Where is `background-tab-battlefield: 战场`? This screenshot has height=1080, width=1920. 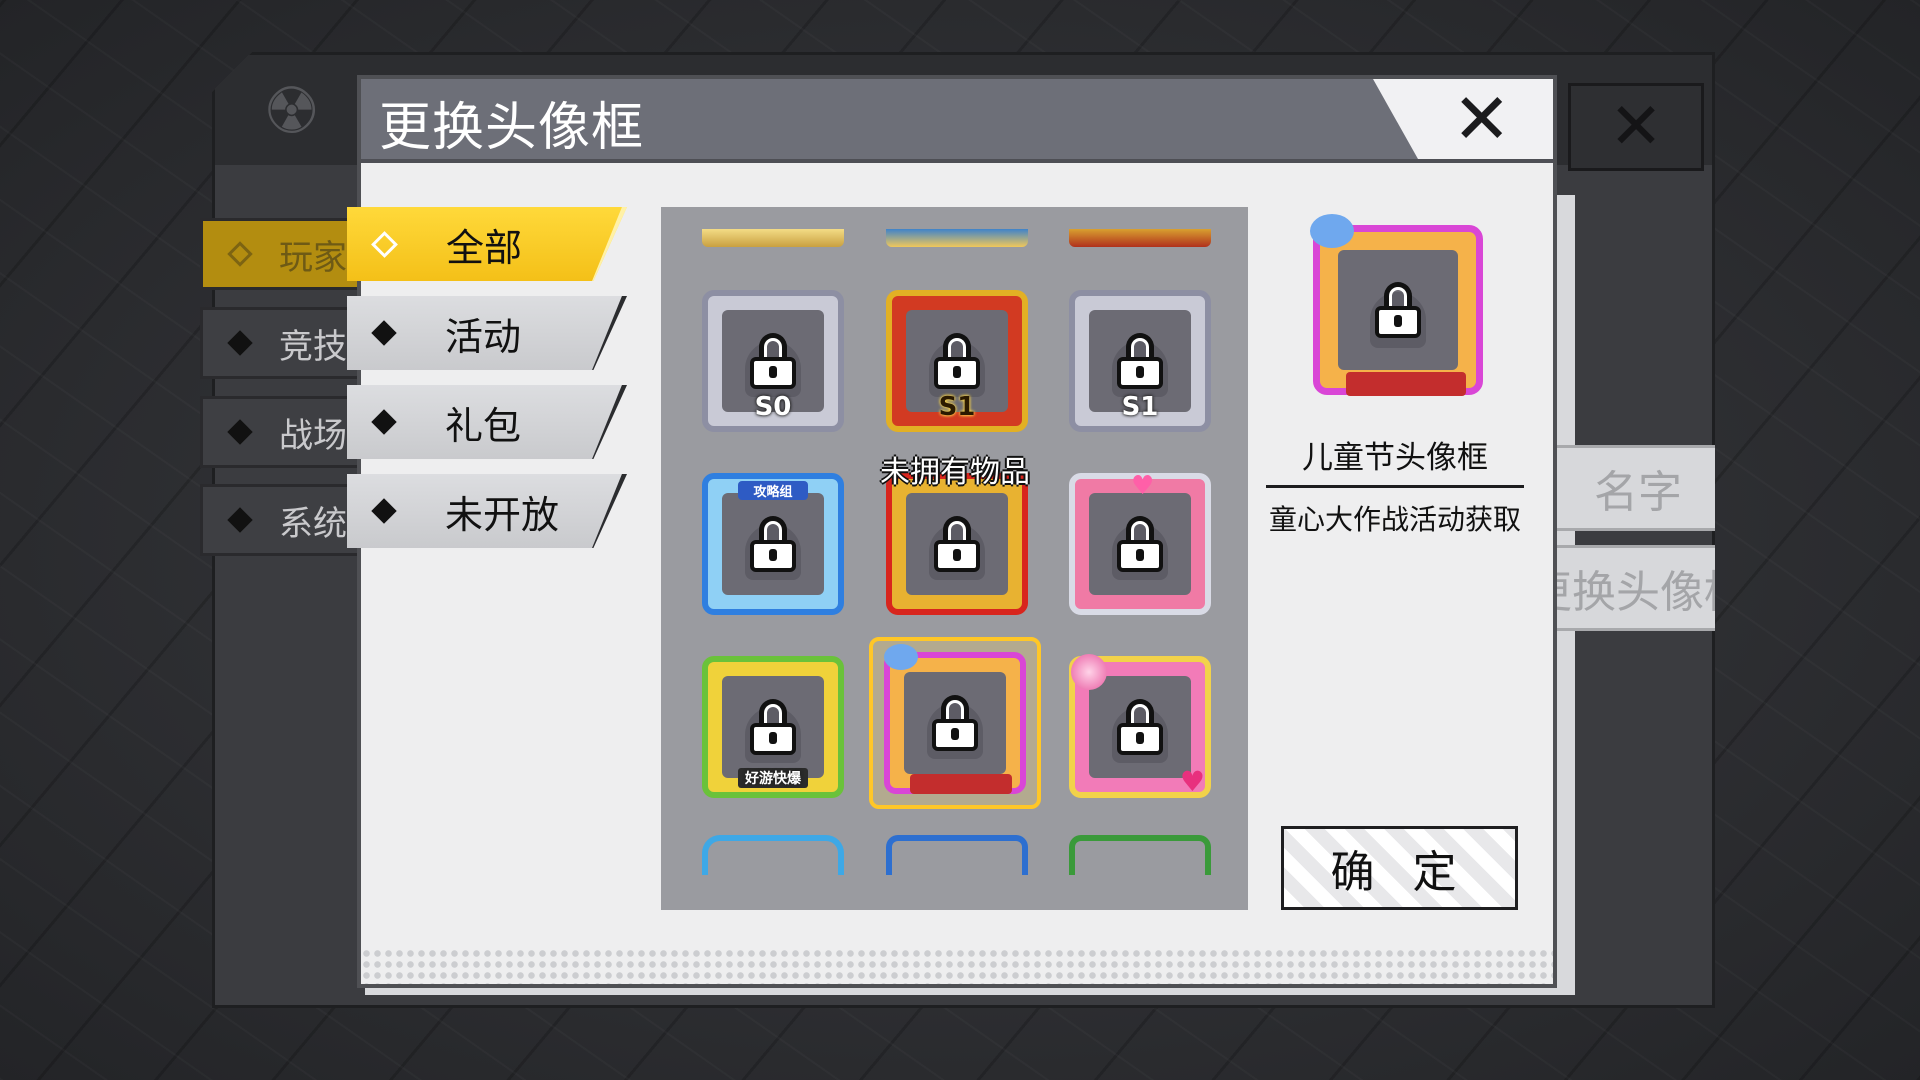
background-tab-battlefield: 战场 is located at coordinates (280, 432).